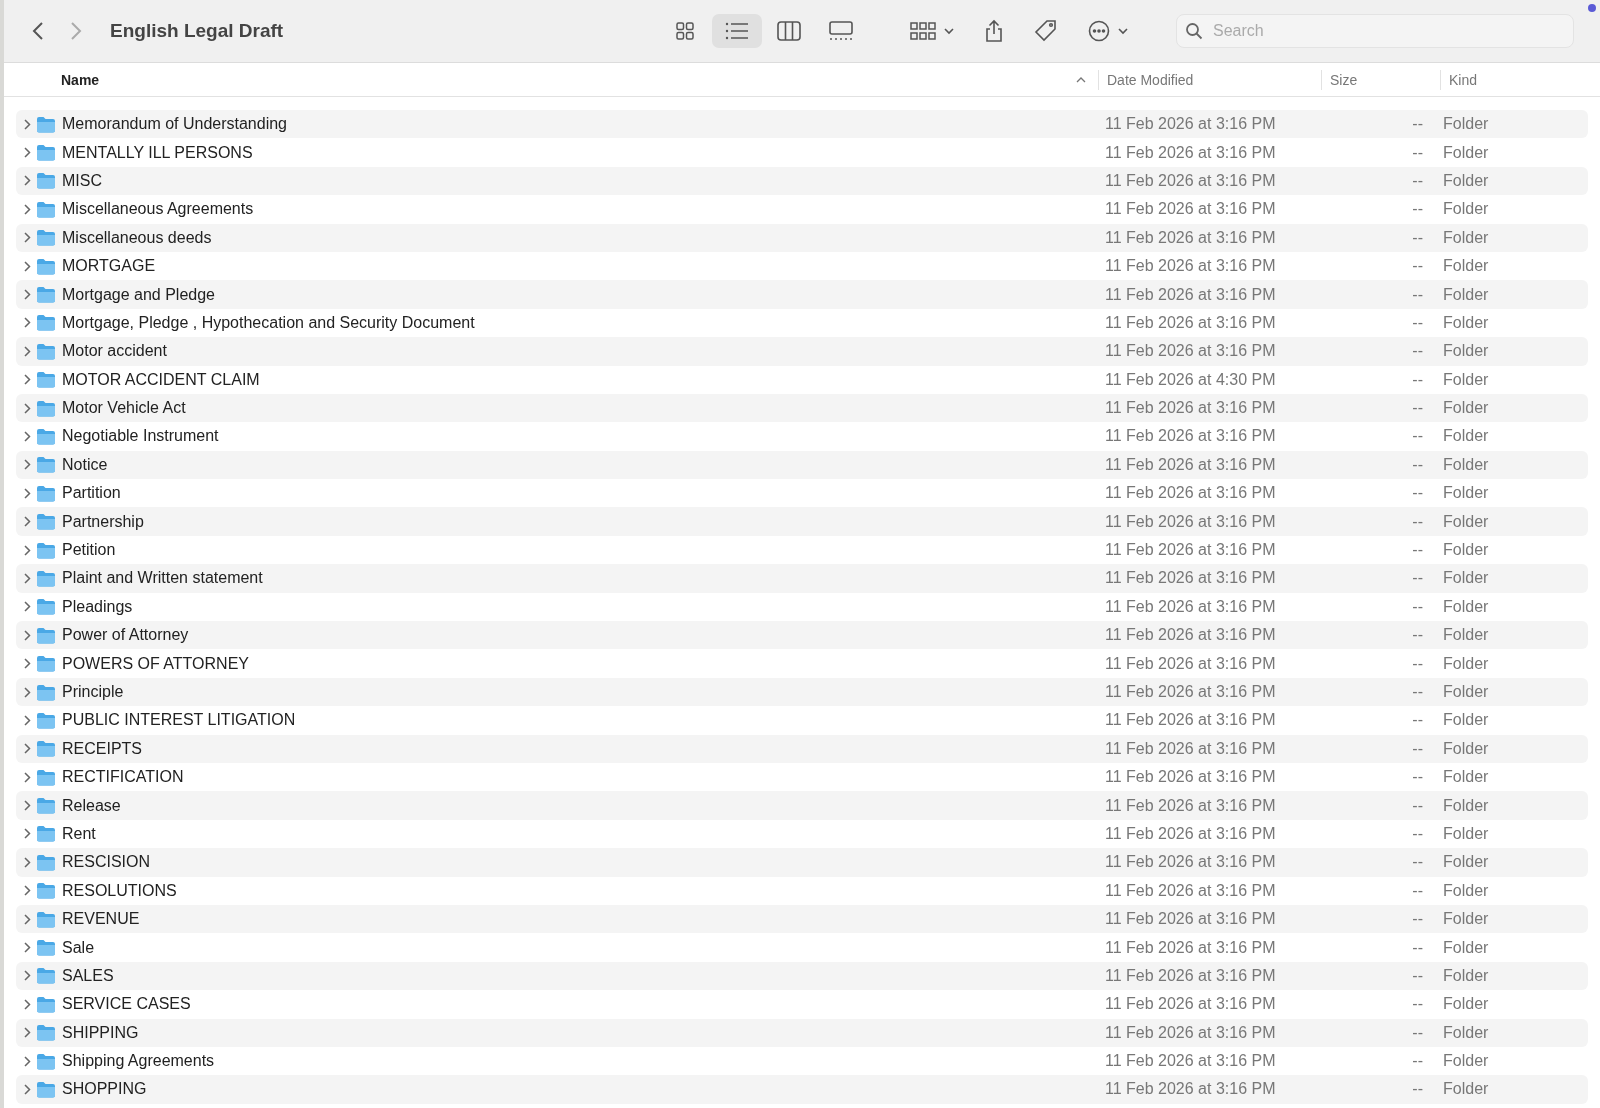 Image resolution: width=1600 pixels, height=1108 pixels. Describe the element at coordinates (158, 209) in the screenshot. I see `file-name: Miscellaneous Agreements` at that location.